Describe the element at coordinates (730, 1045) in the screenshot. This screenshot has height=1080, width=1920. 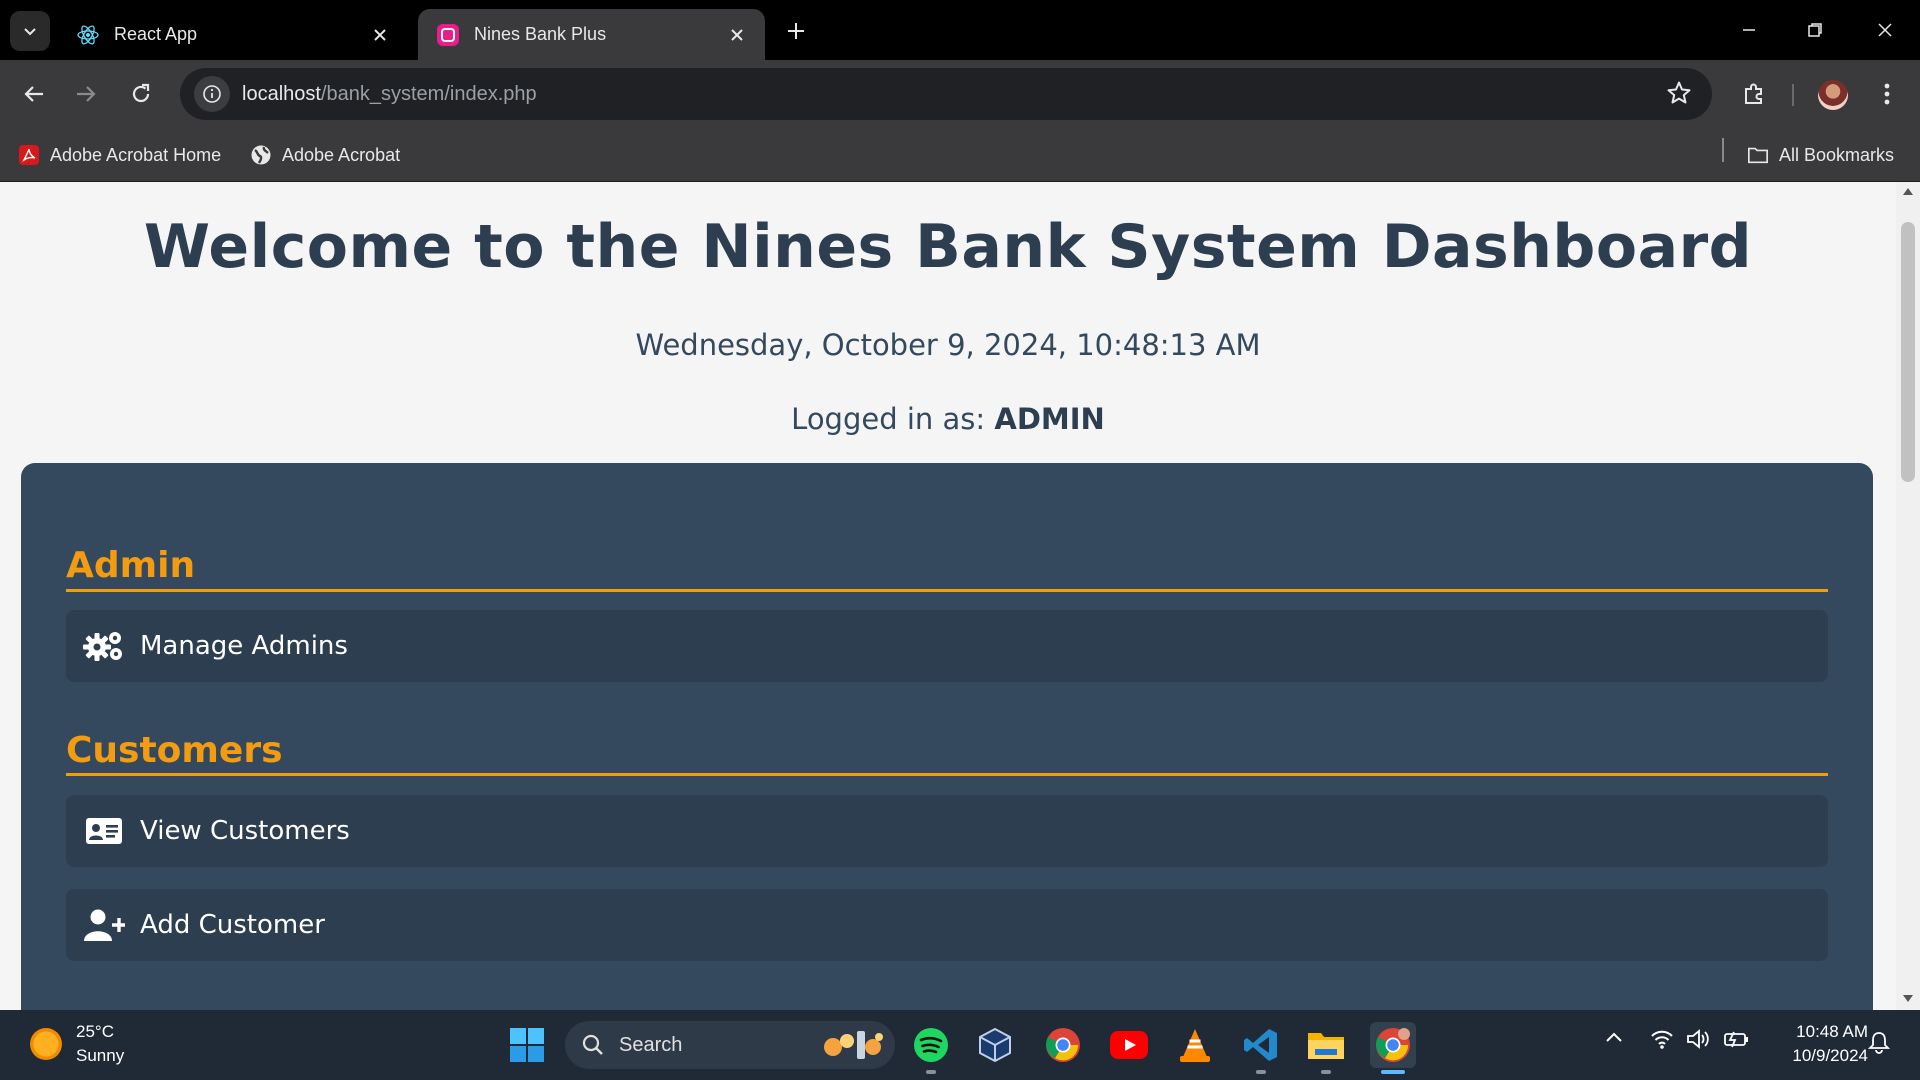
I see `taskbar-search: Search` at that location.